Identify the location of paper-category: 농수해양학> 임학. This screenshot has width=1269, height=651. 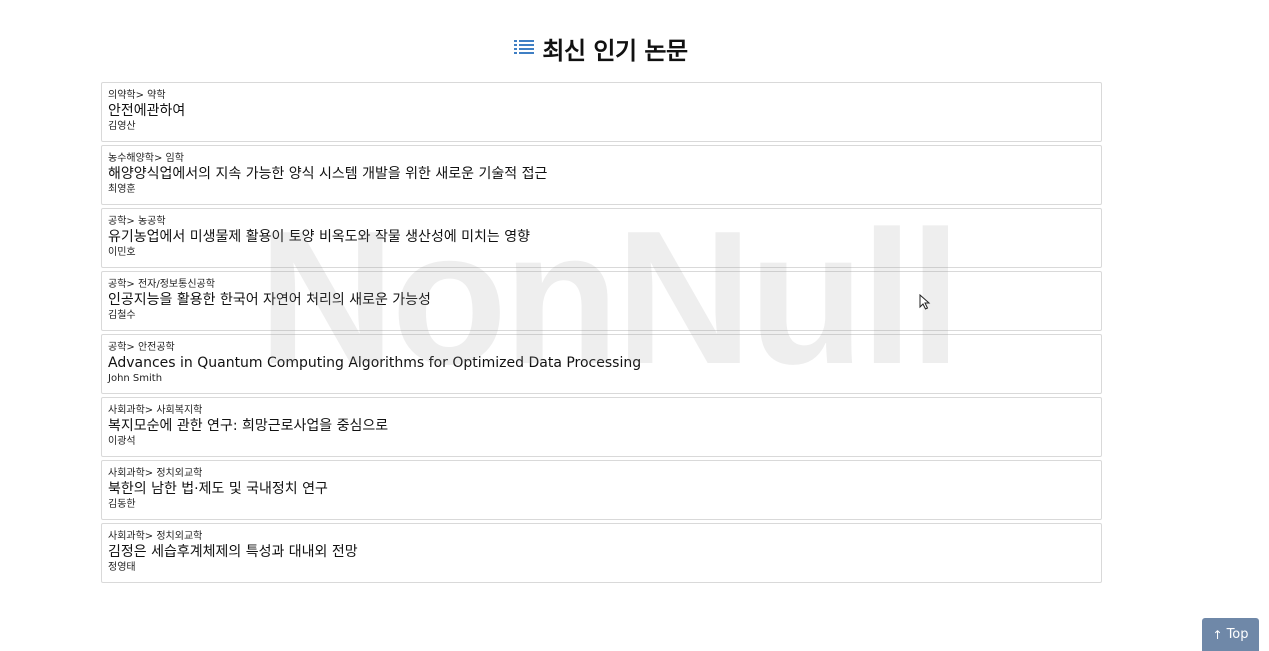
(146, 158).